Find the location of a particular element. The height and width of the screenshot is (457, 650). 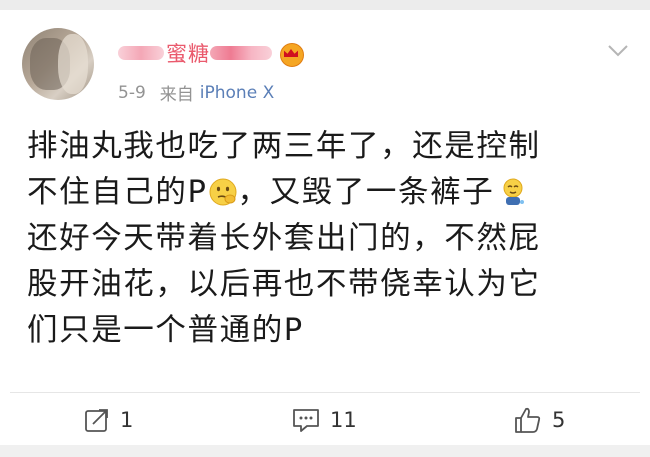

top-strip is located at coordinates (325, 5).